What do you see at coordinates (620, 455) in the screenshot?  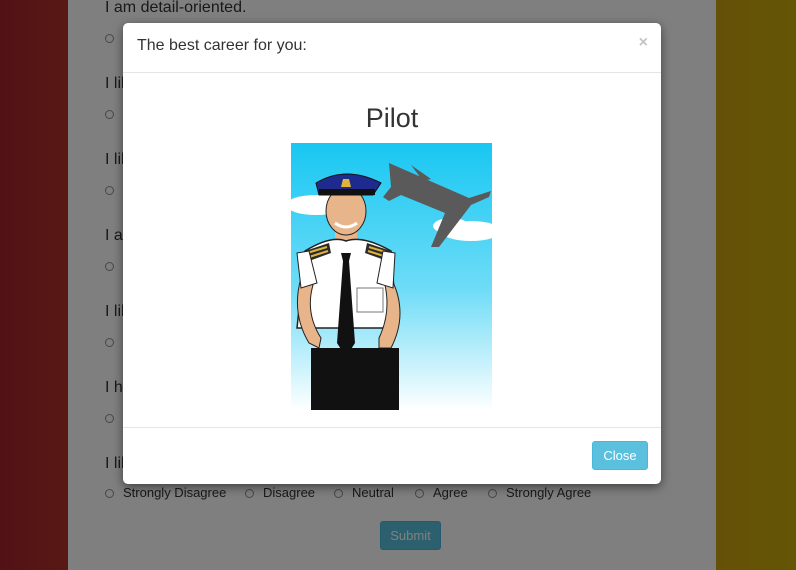 I see `close-button: Close` at bounding box center [620, 455].